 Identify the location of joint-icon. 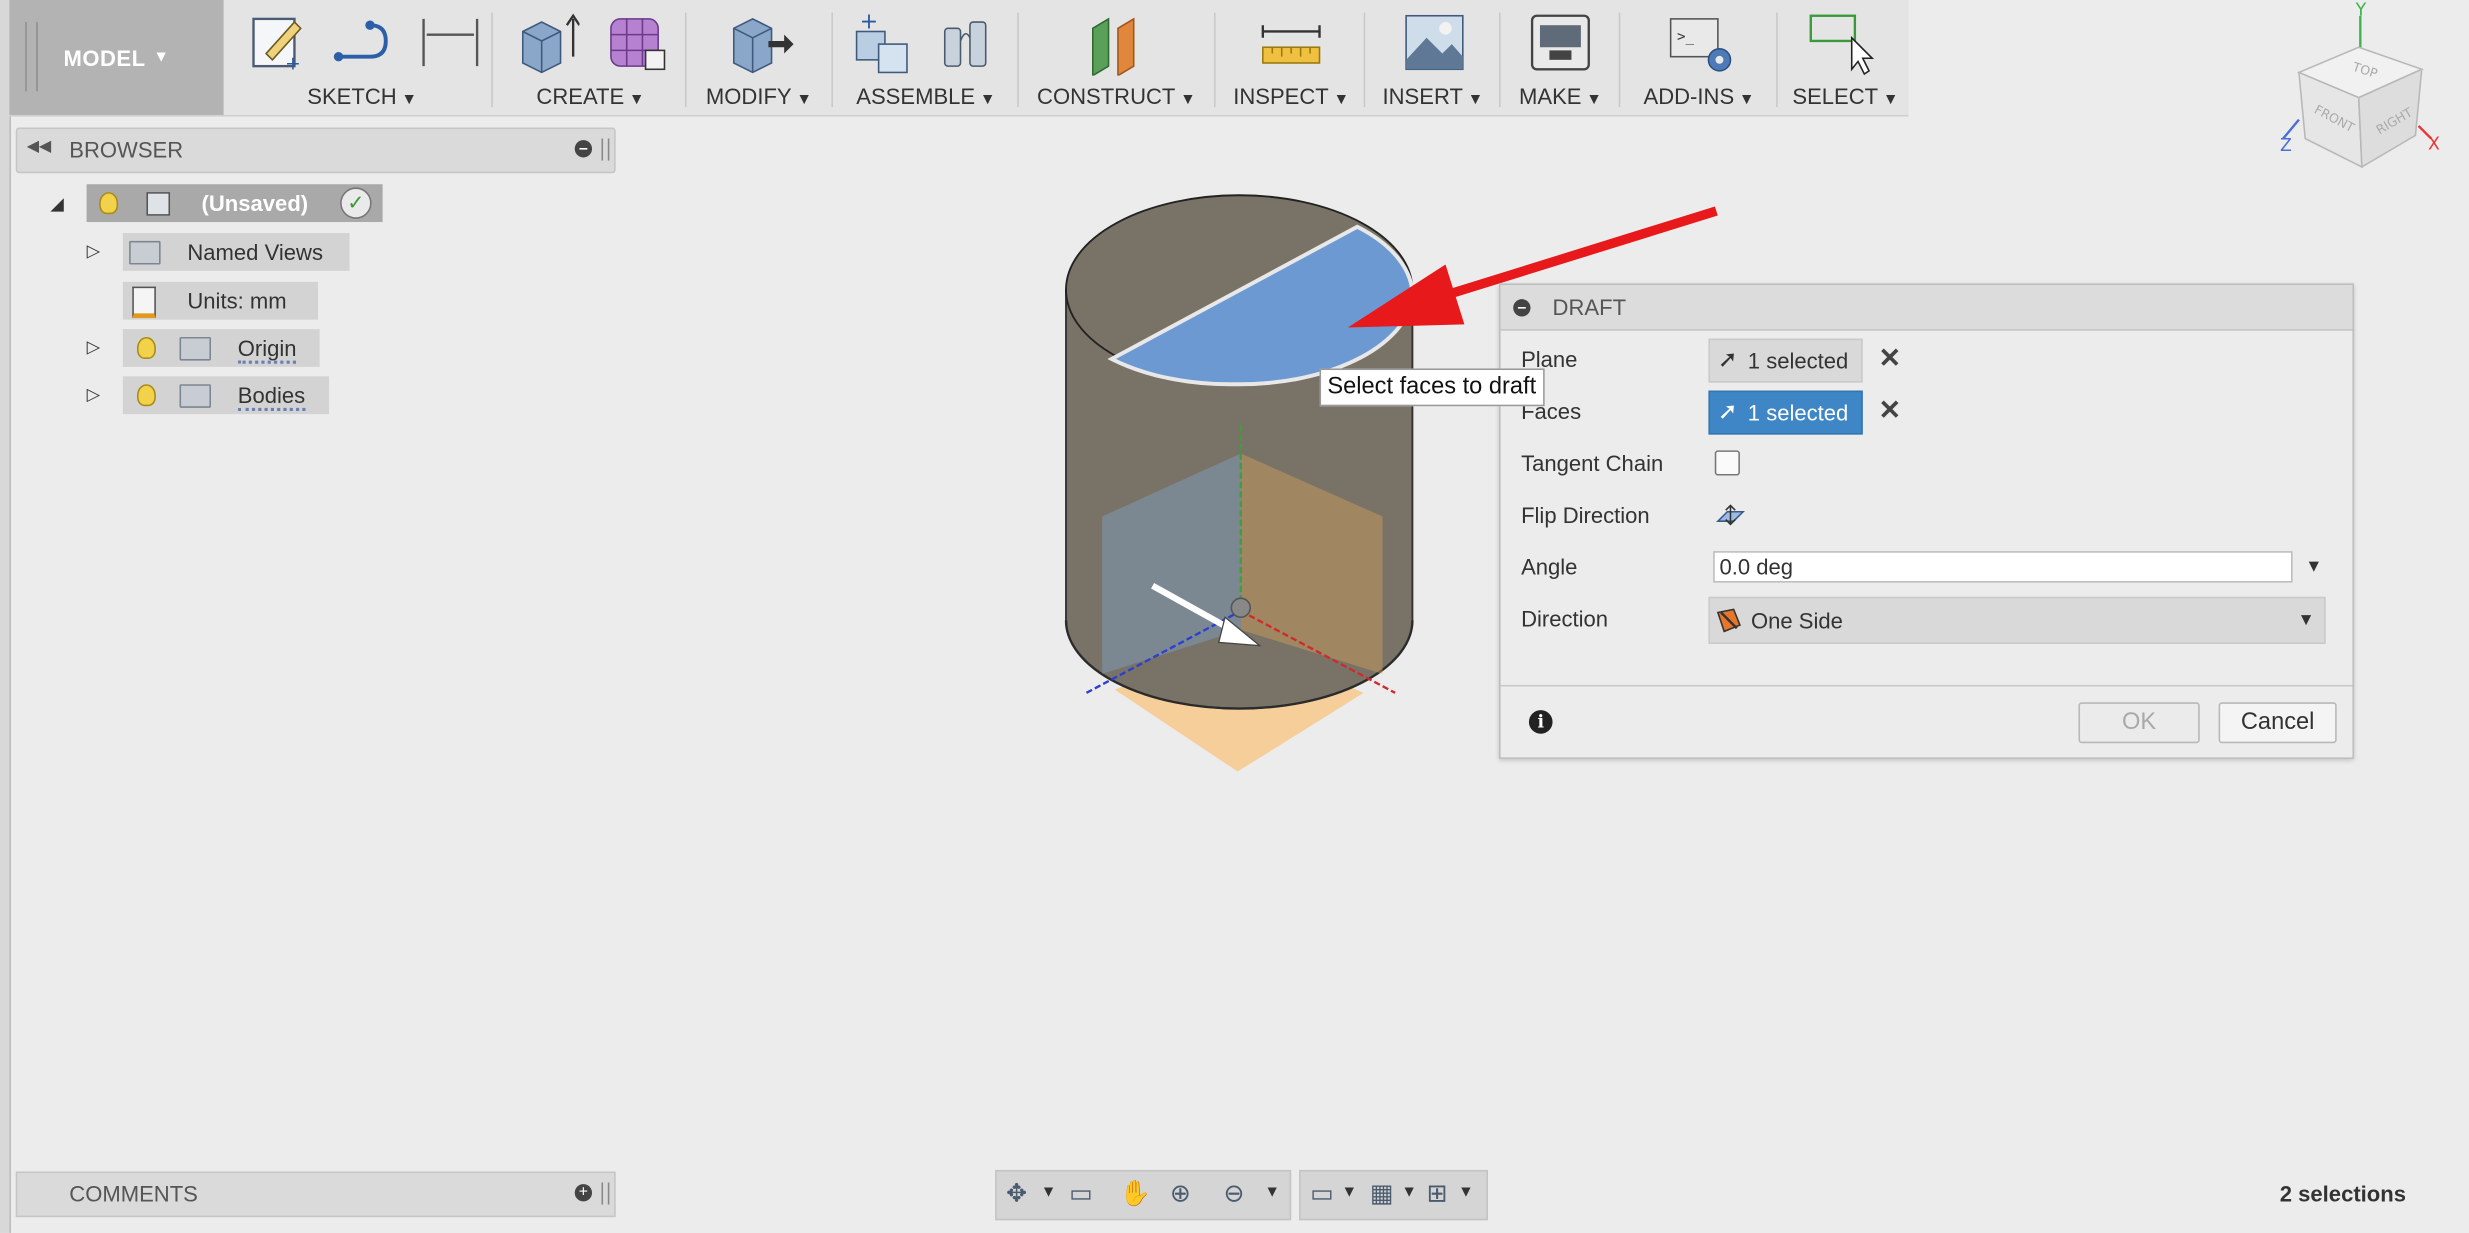
(968, 42).